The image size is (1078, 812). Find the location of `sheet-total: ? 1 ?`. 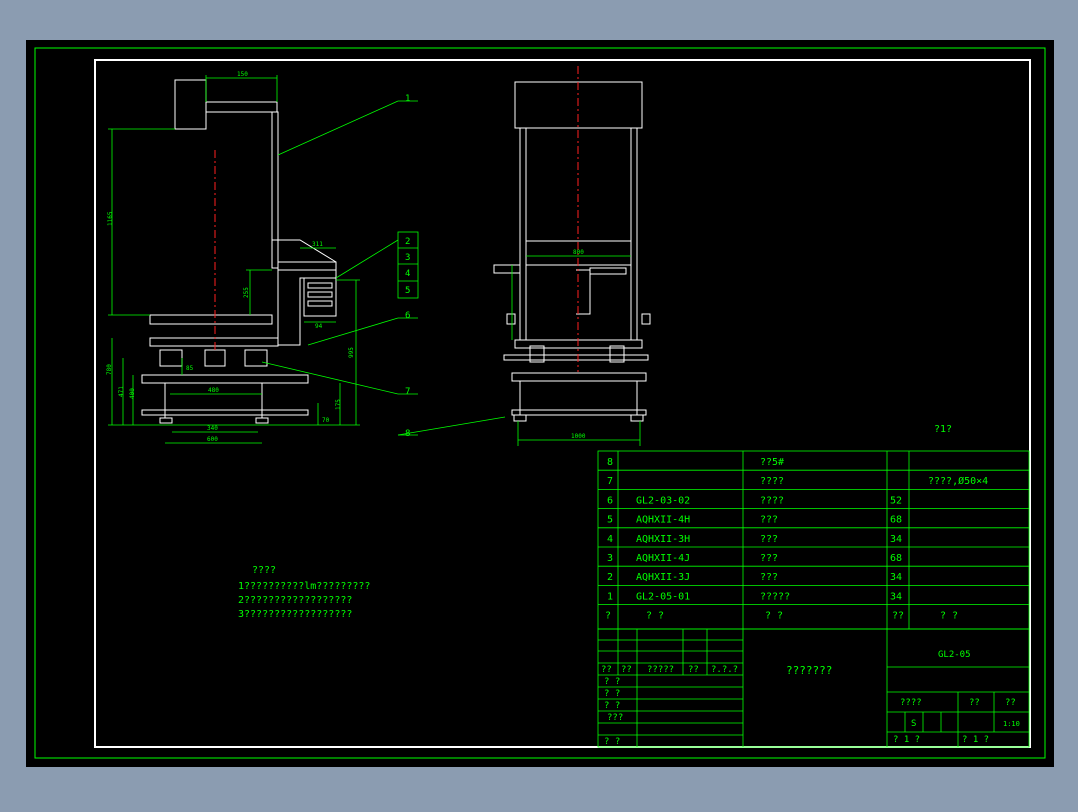

sheet-total: ? 1 ? is located at coordinates (906, 740).